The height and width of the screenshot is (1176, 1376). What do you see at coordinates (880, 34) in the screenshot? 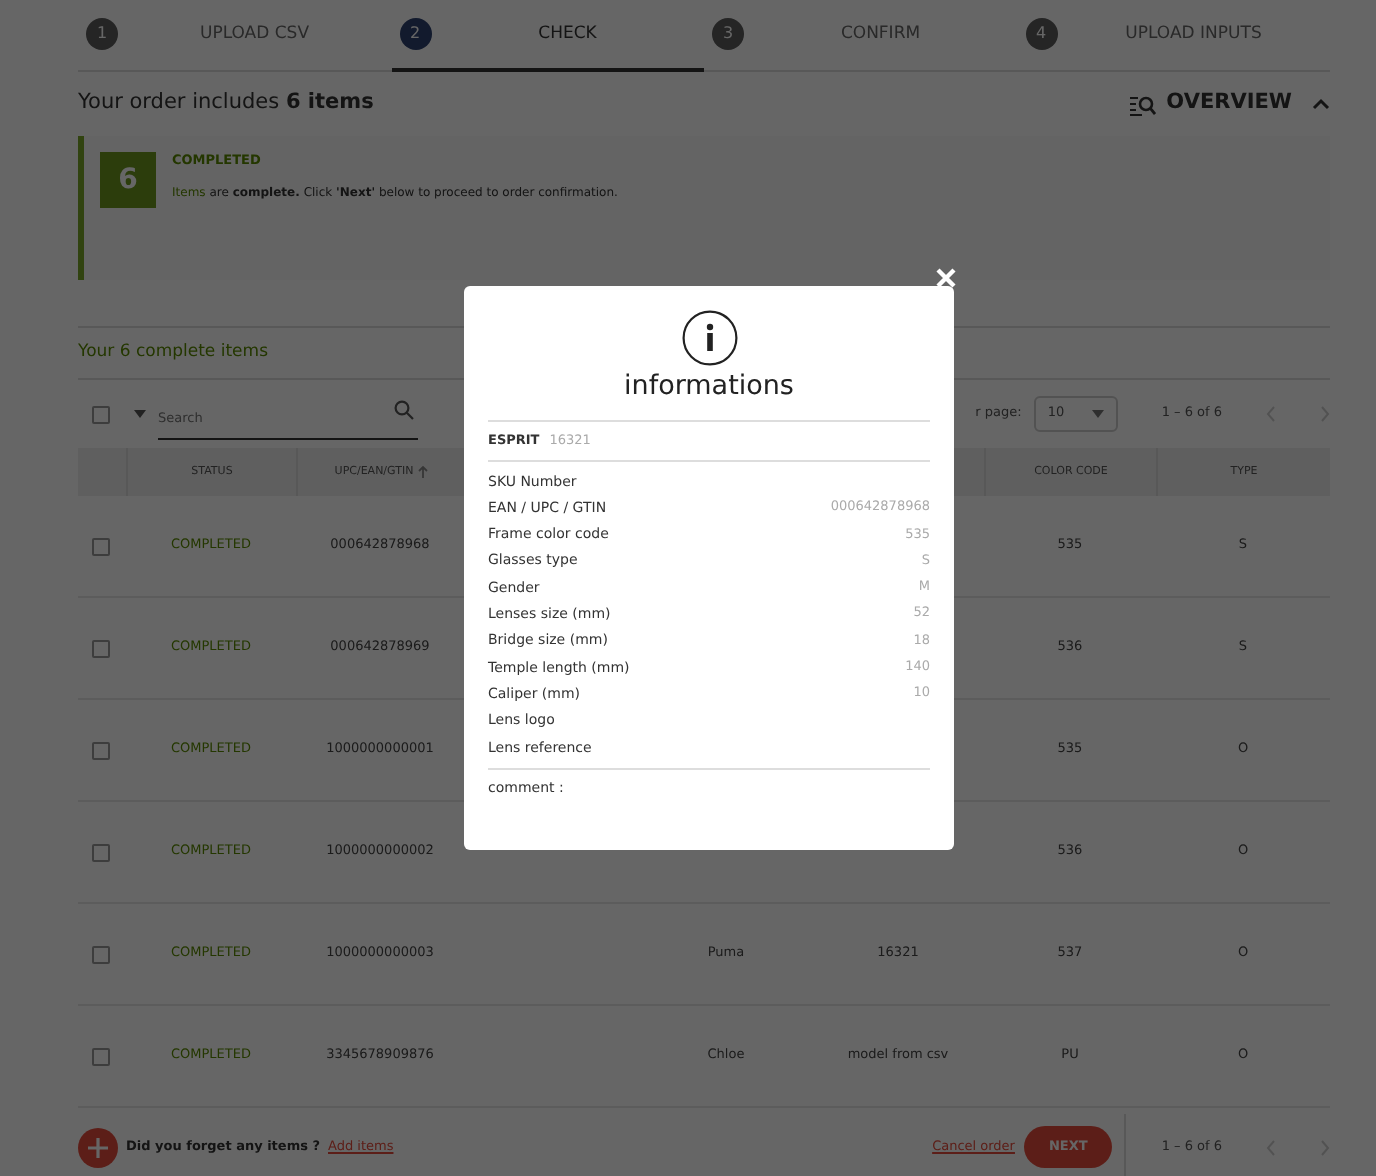
I see `step-label: CONFIRM` at bounding box center [880, 34].